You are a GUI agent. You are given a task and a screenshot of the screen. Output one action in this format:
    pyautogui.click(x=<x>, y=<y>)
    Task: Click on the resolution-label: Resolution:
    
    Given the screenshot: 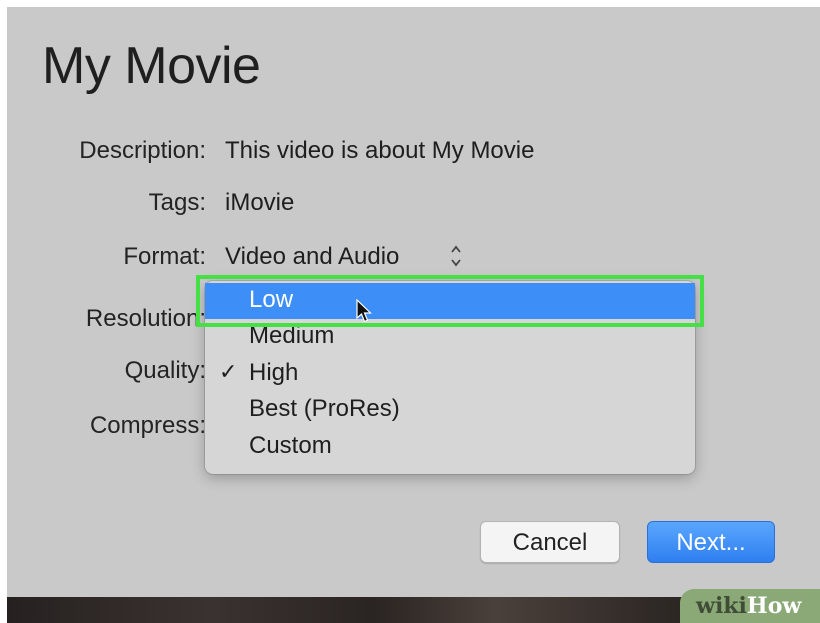 What is the action you would take?
    pyautogui.click(x=145, y=318)
    